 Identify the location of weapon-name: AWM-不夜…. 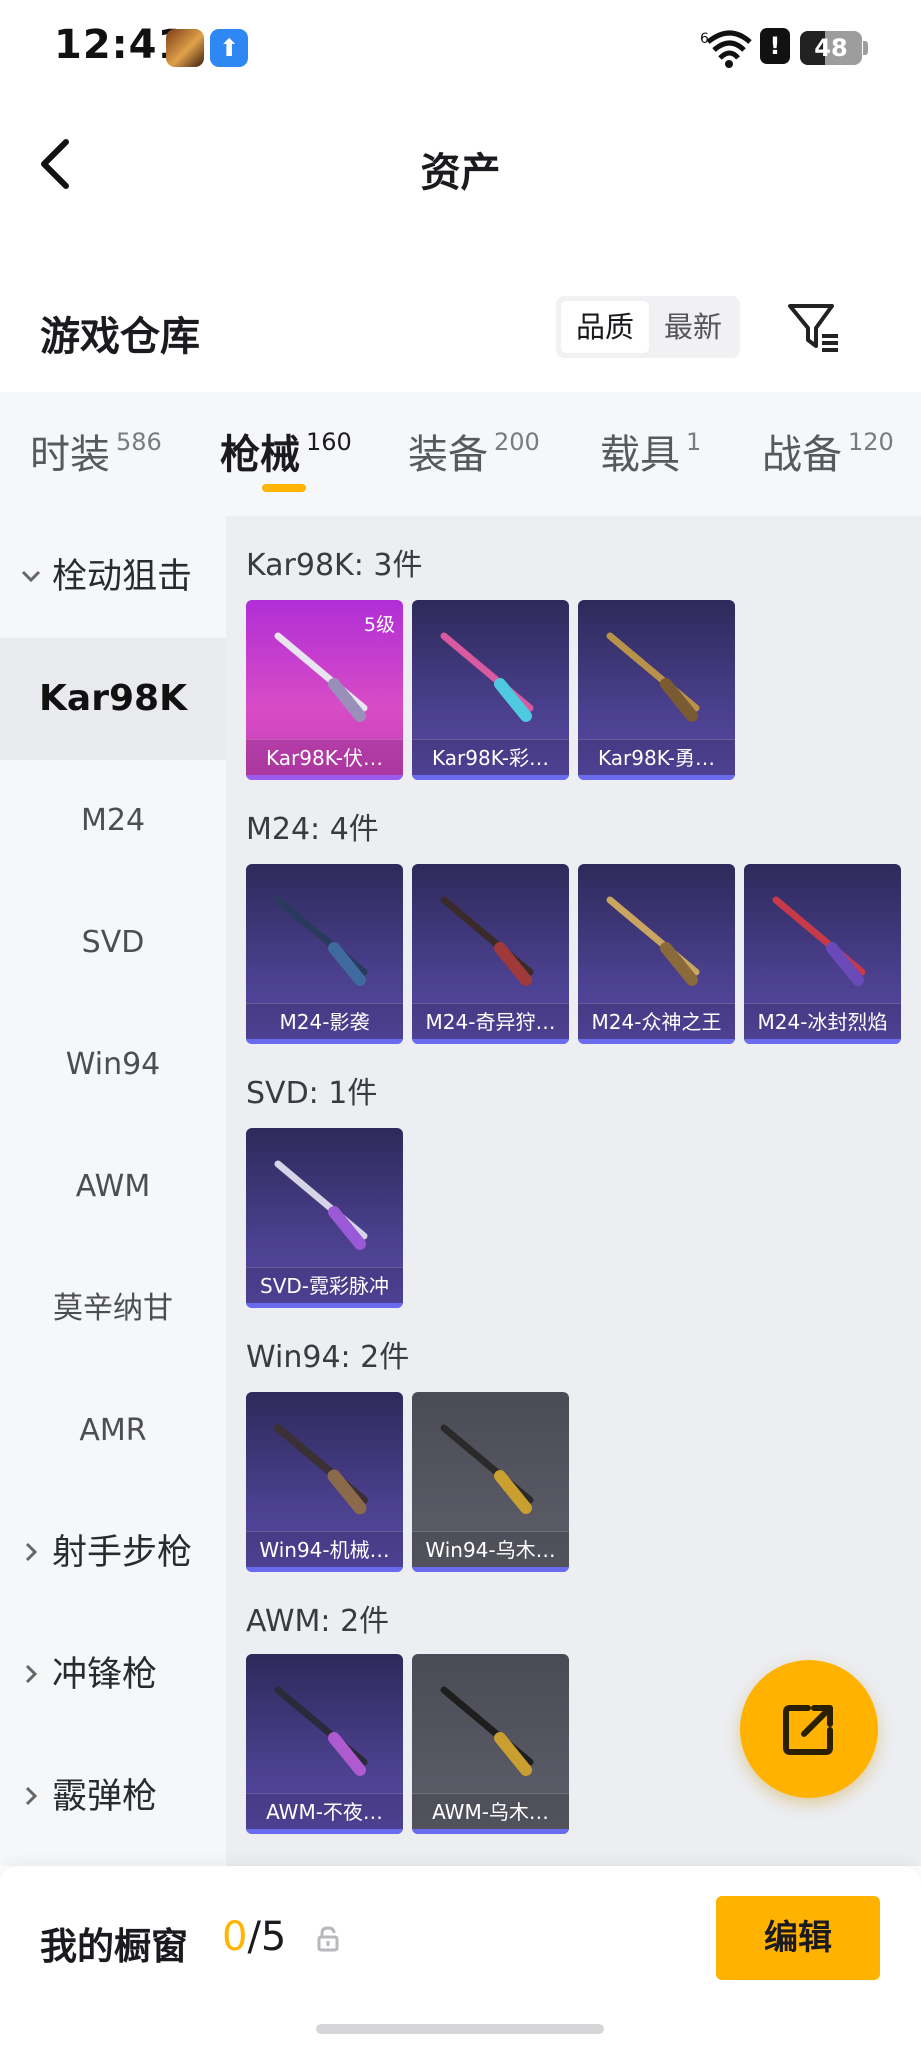
(324, 1811).